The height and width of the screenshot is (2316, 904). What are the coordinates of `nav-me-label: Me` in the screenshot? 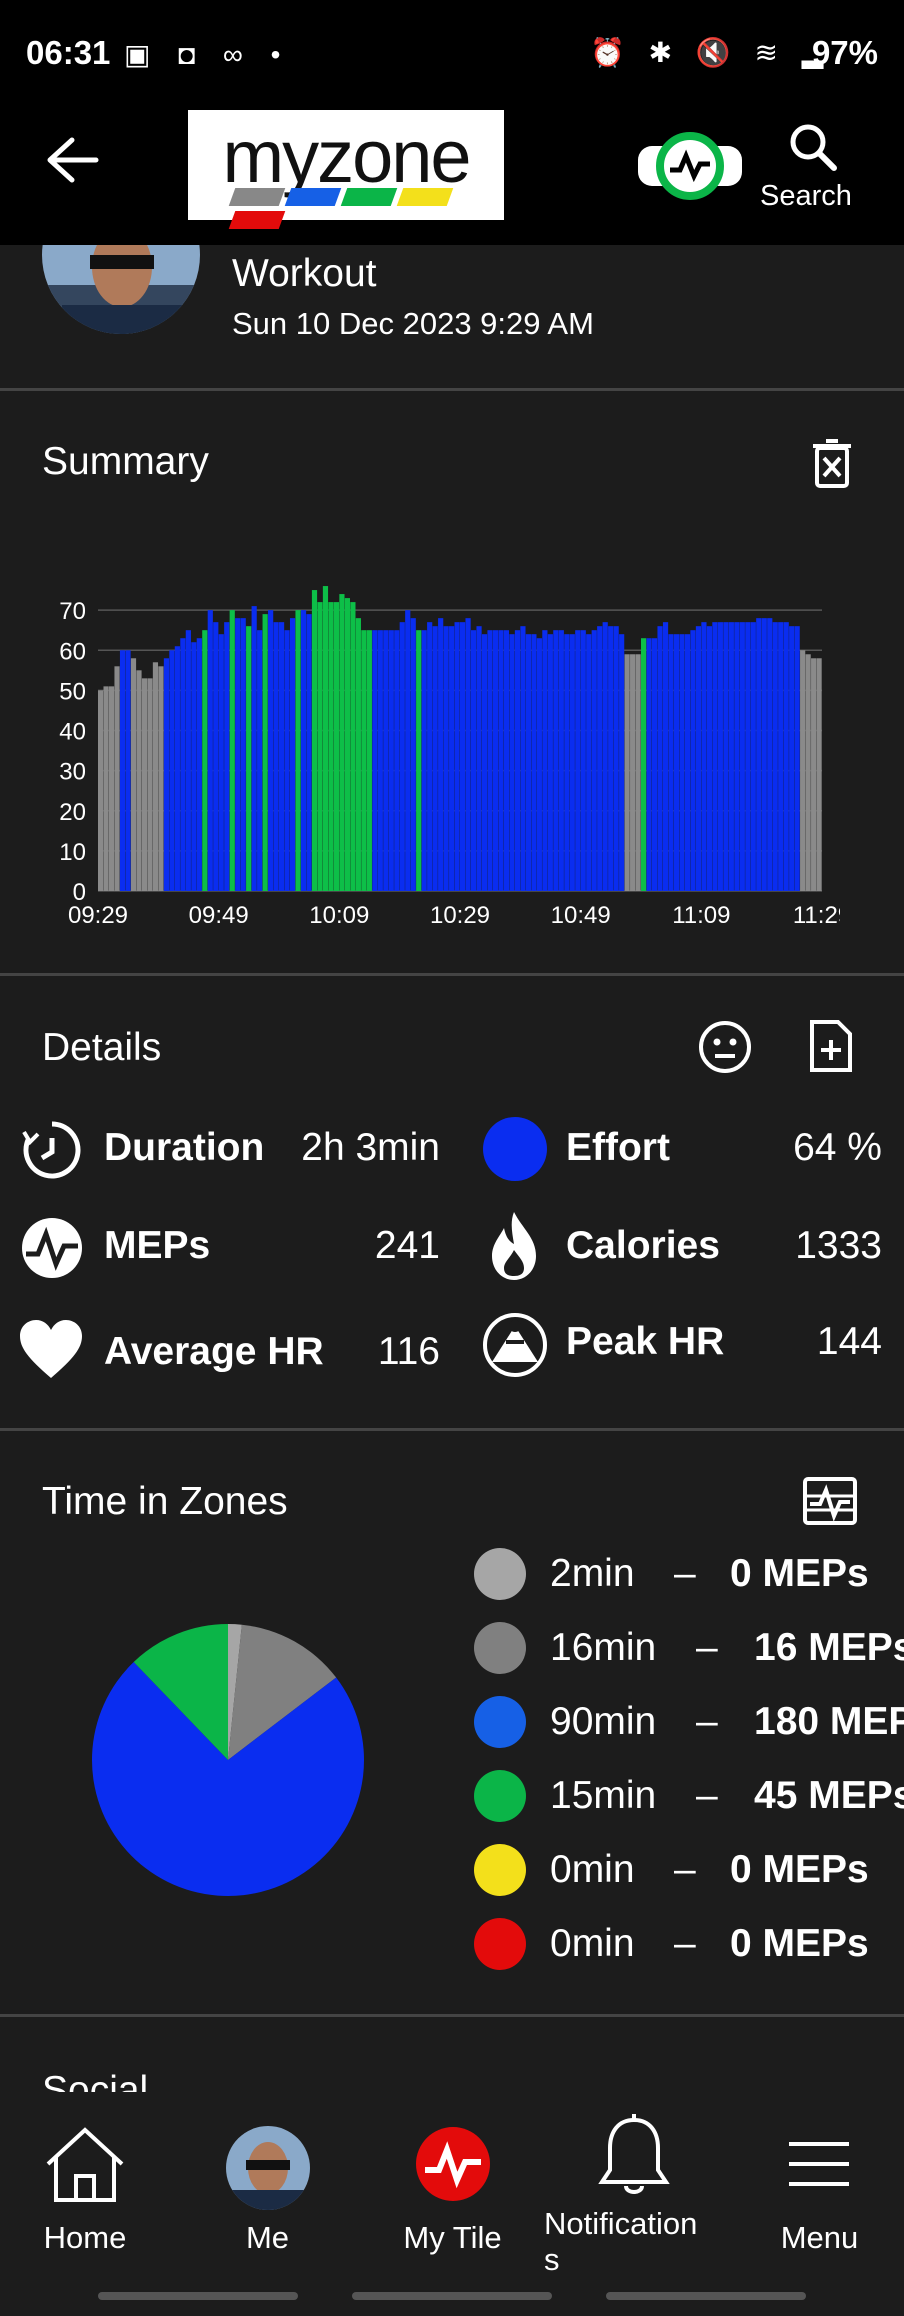 It's located at (267, 2237).